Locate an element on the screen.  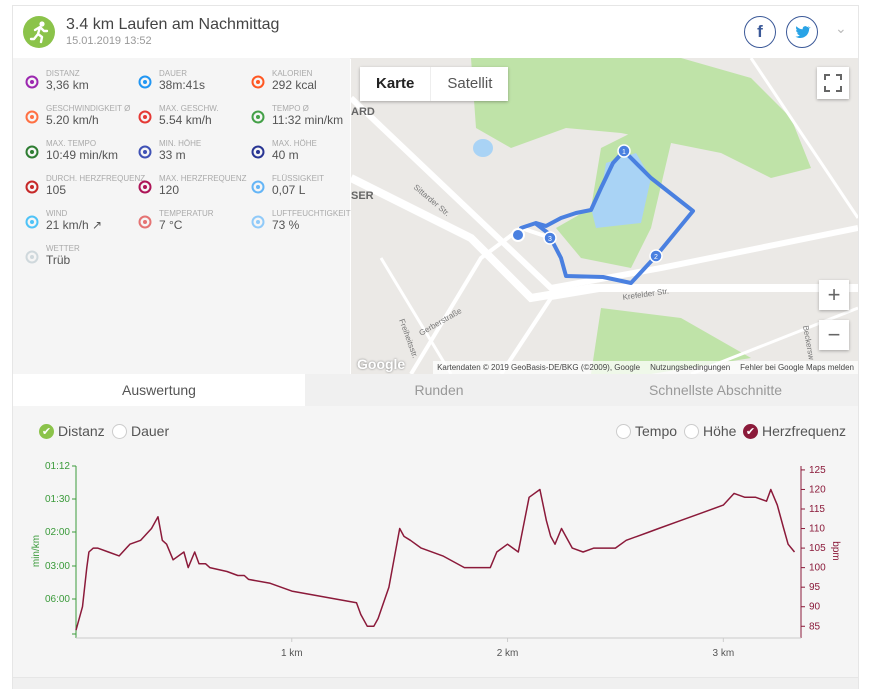
analysis-tabs: Auswertung Runden Schnellste Abschnitte is located at coordinates (435, 390).